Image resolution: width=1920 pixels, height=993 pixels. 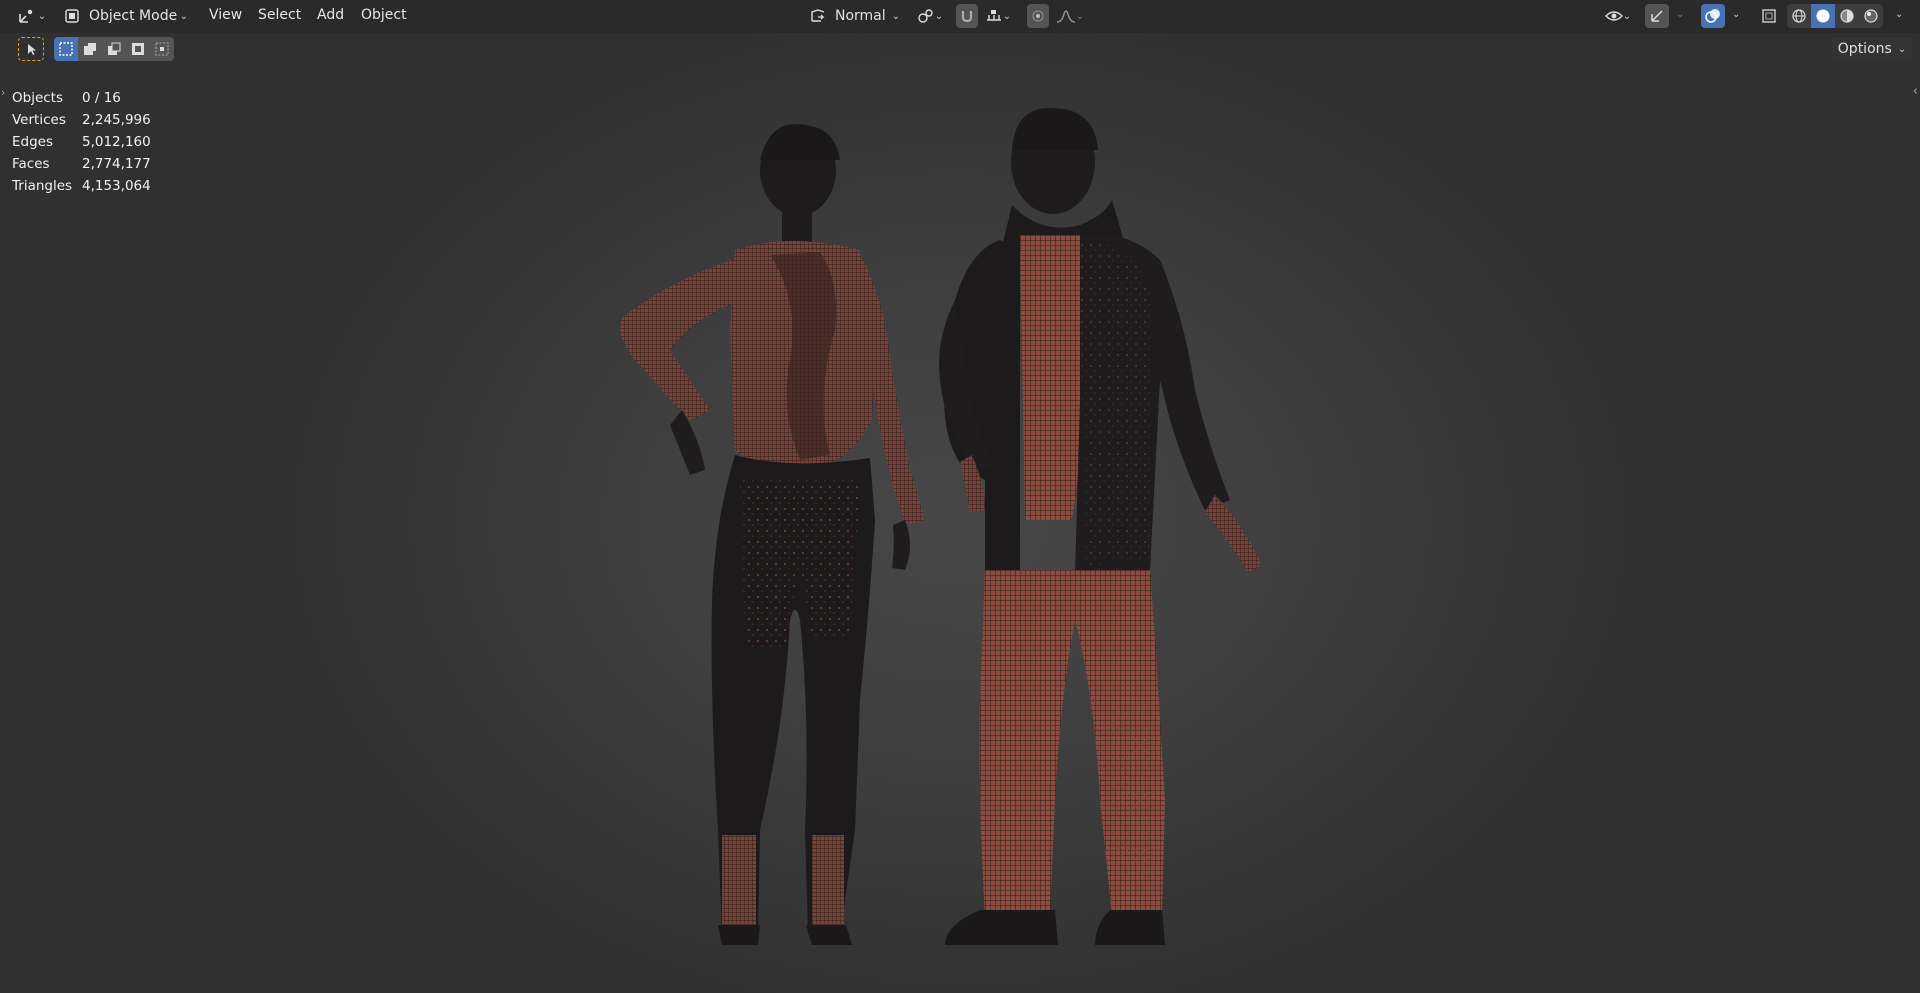 I want to click on mode-dropdown: Object Mode ⌄, so click(x=126, y=16).